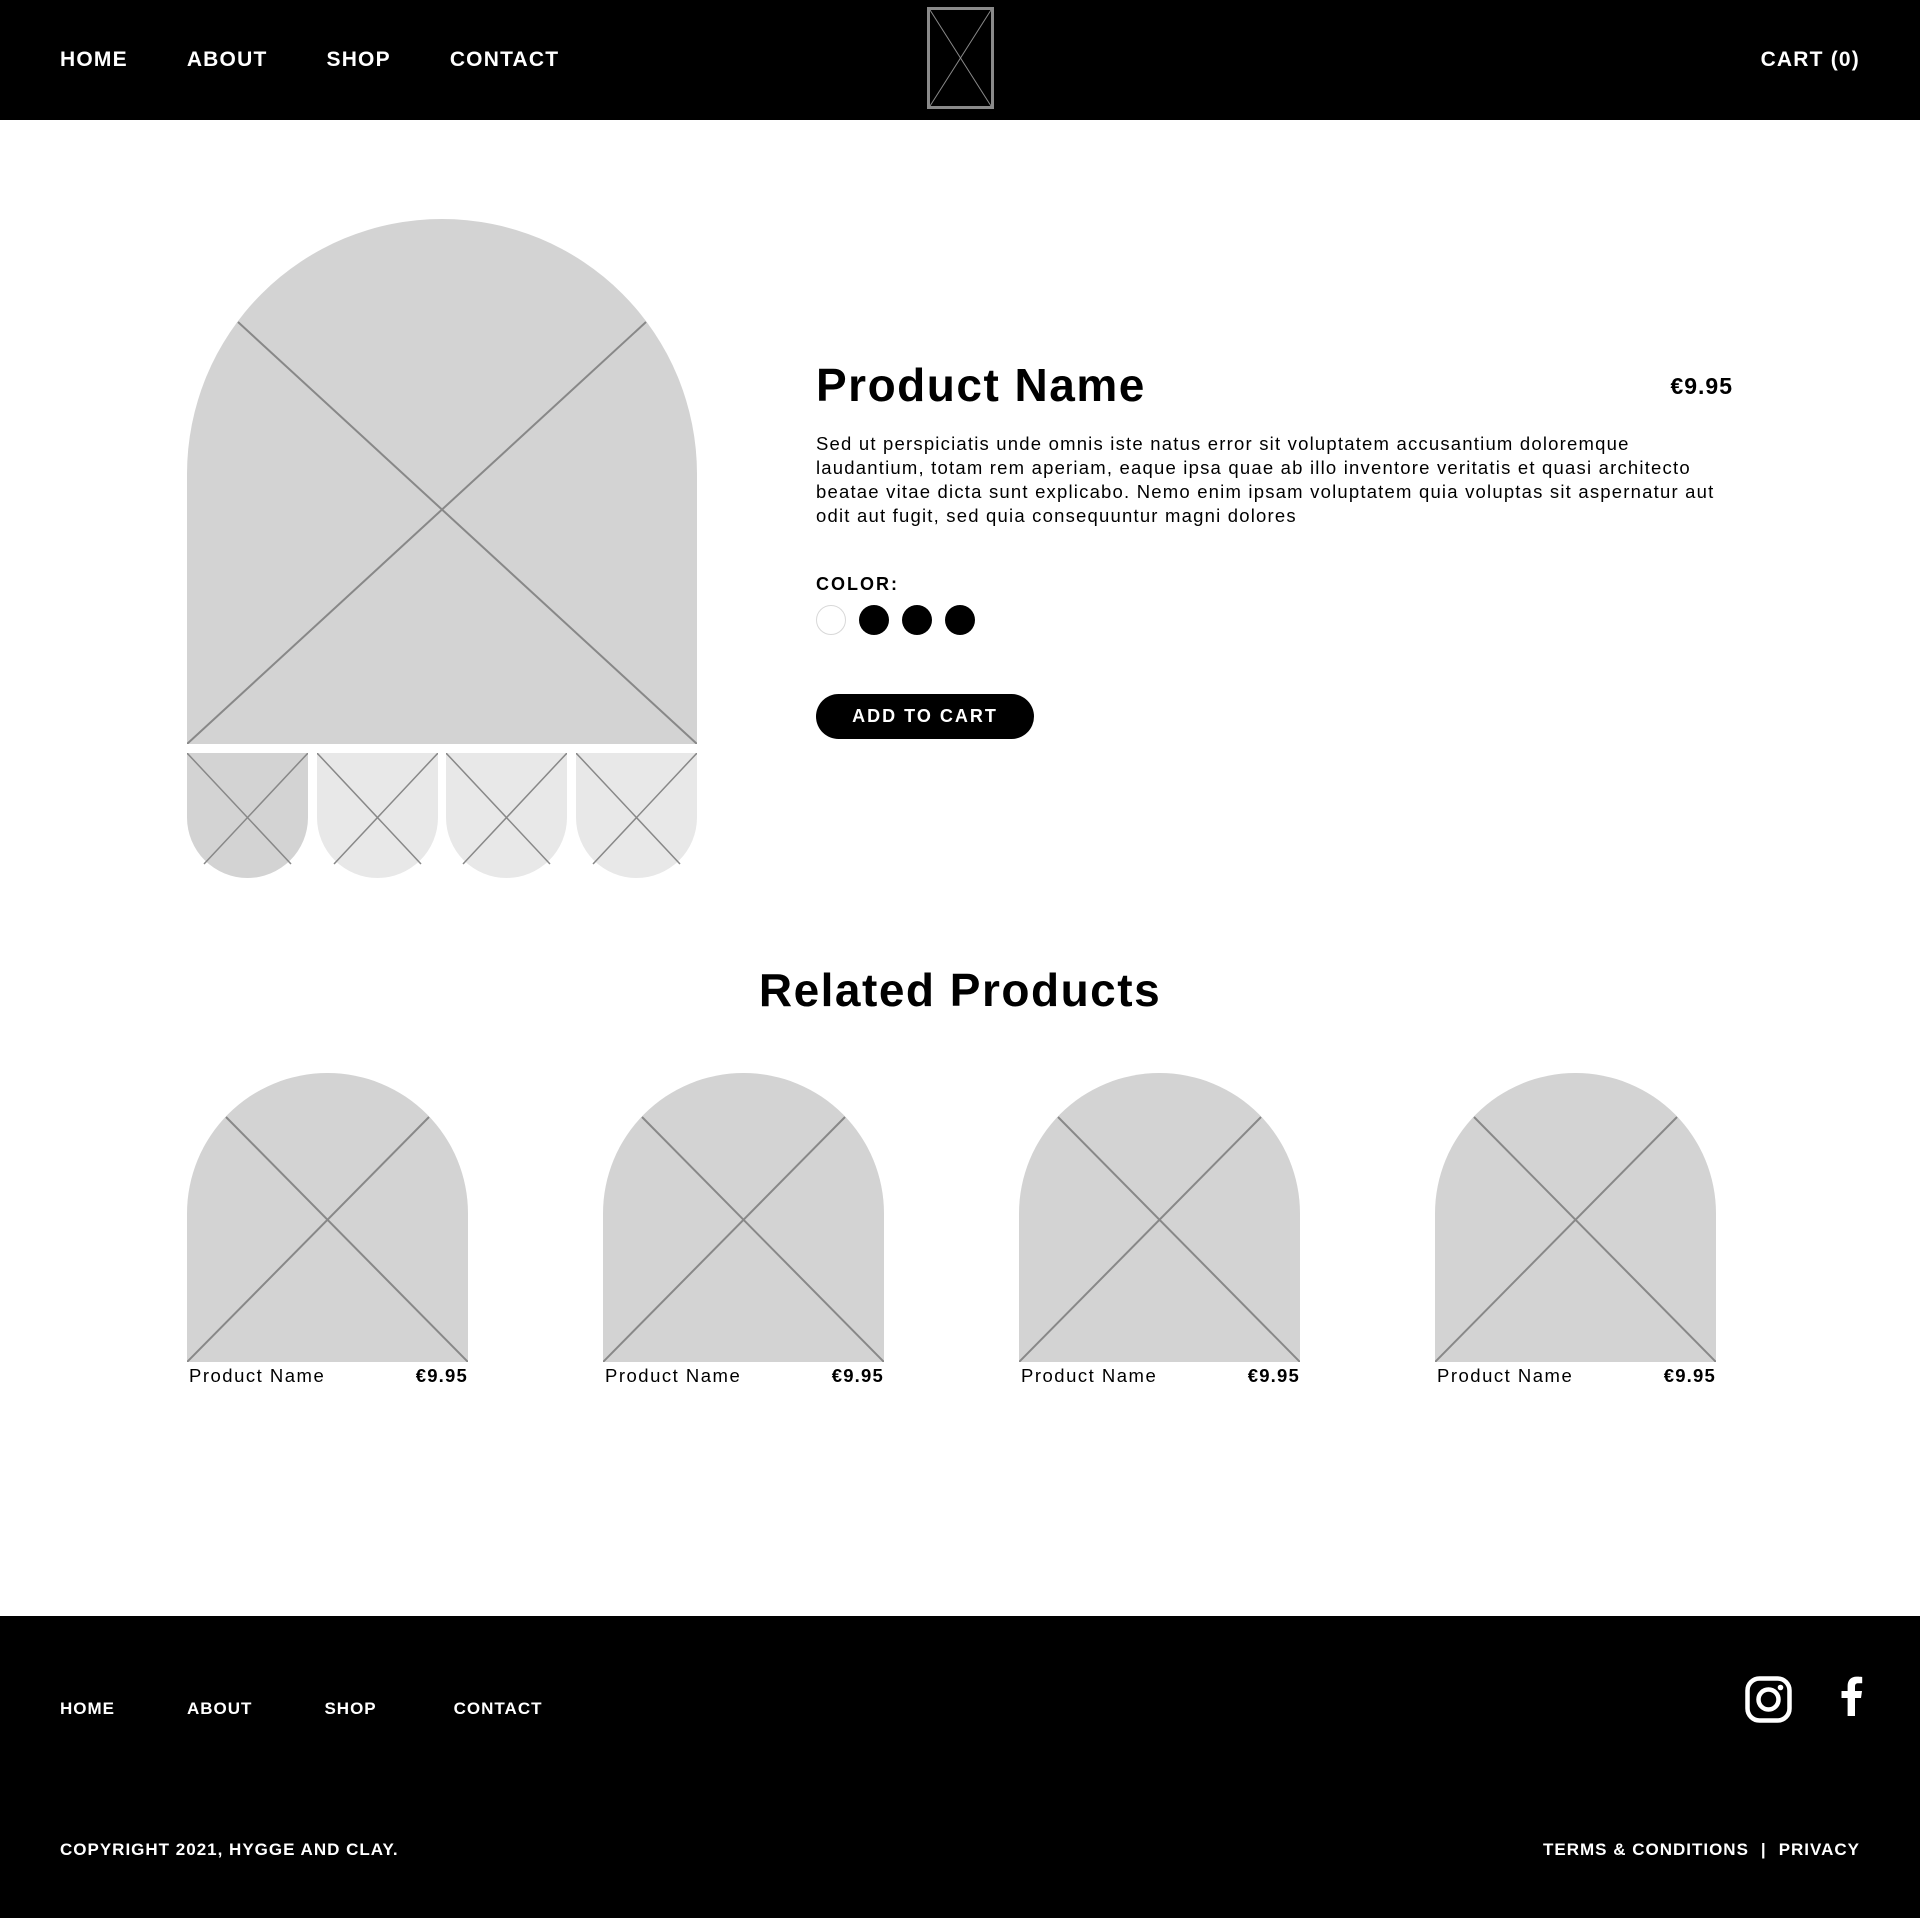 Image resolution: width=1920 pixels, height=1918 pixels. I want to click on footer-home-link: HOME, so click(87, 1709).